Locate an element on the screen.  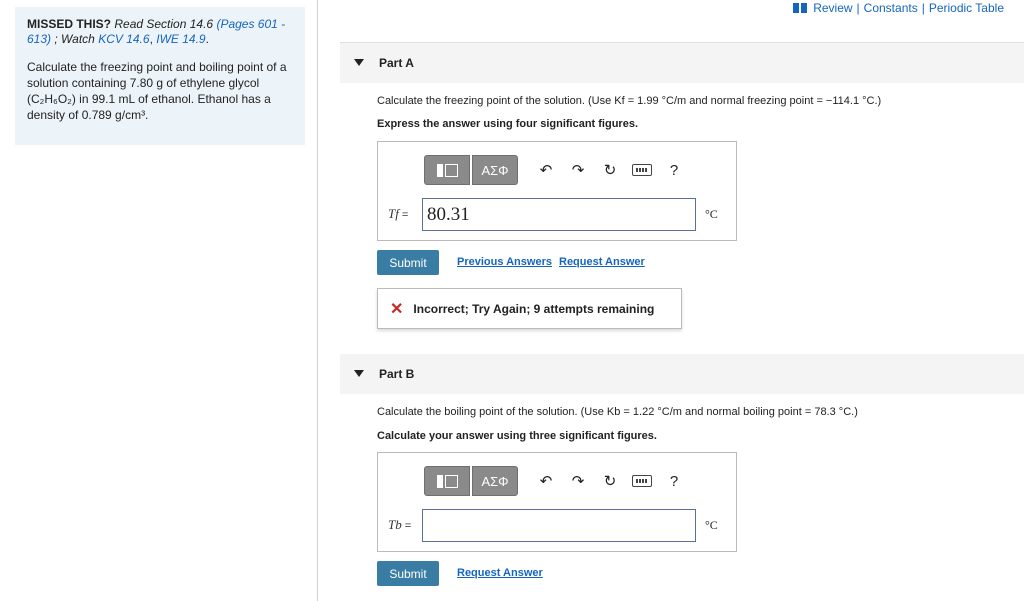
tf-symbol: Tf is located at coordinates (393, 213).